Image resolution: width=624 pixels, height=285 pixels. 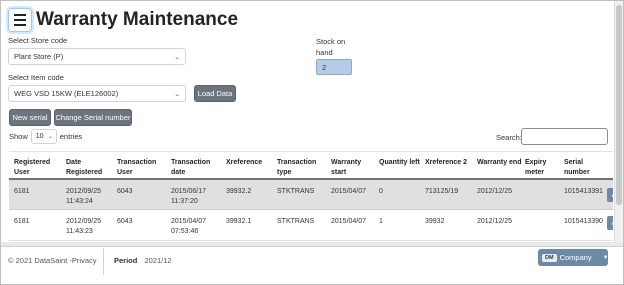 What do you see at coordinates (158, 260) in the screenshot?
I see `period-value: 2021/12` at bounding box center [158, 260].